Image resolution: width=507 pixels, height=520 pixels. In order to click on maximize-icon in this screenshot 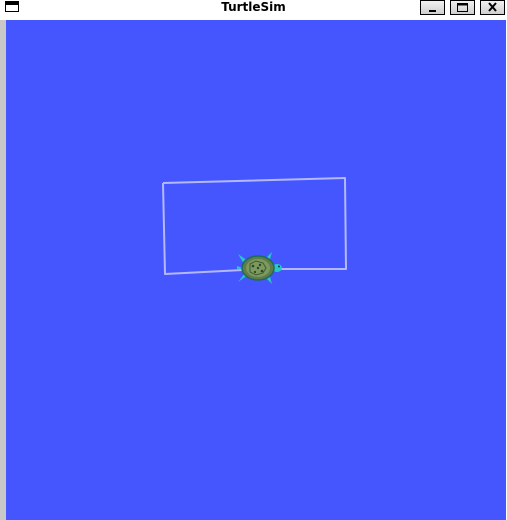, I will do `click(462, 7)`.